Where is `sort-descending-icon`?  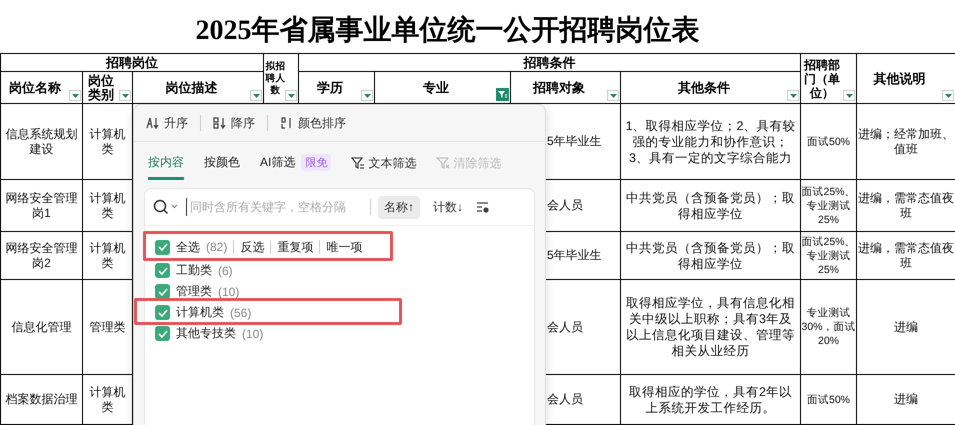
sort-descending-icon is located at coordinates (220, 123).